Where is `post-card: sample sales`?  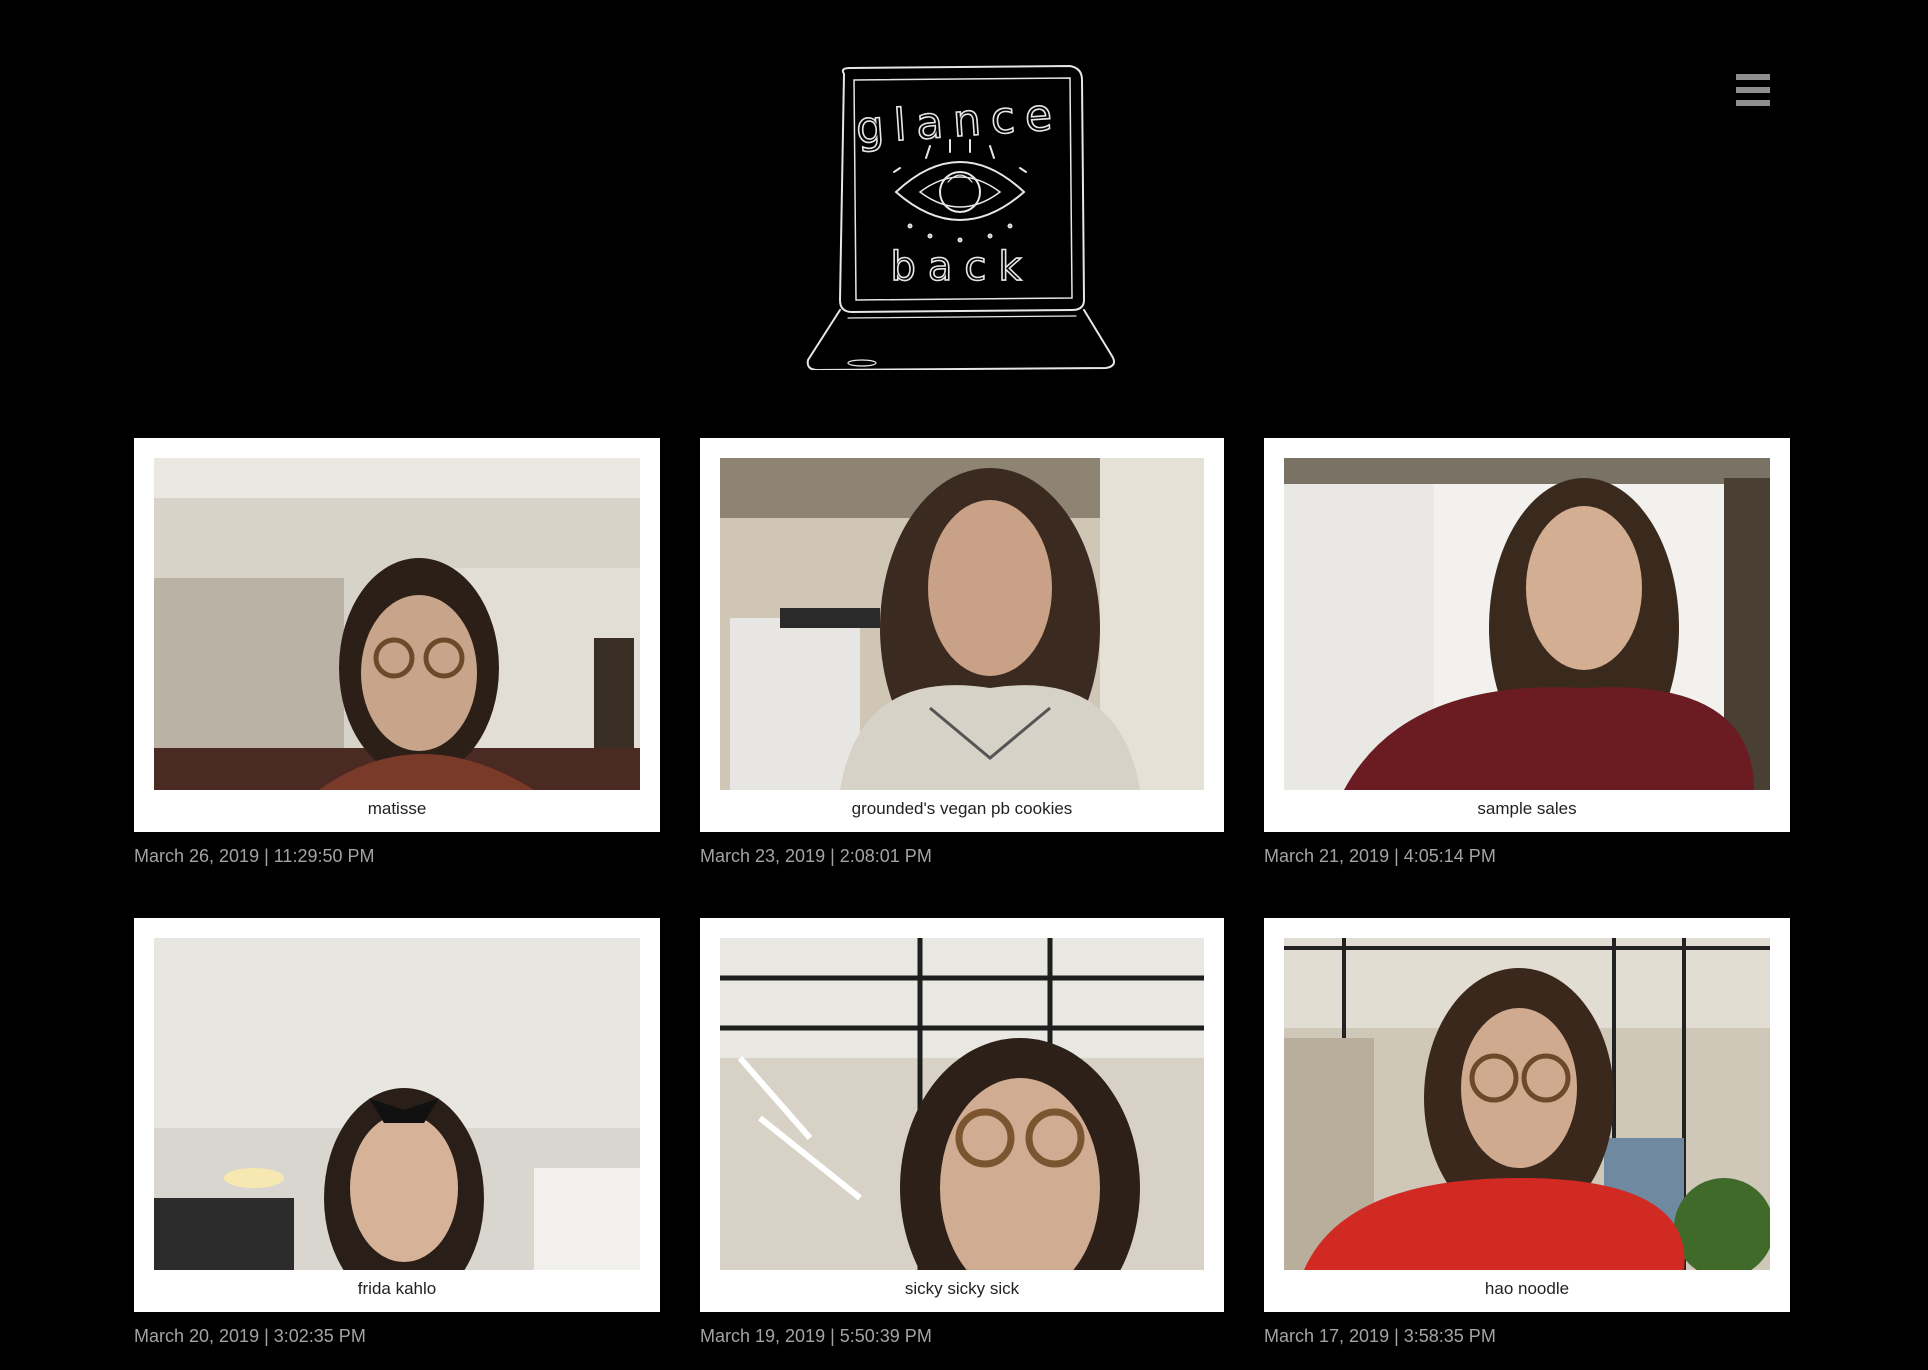
post-card: sample sales is located at coordinates (1527, 635).